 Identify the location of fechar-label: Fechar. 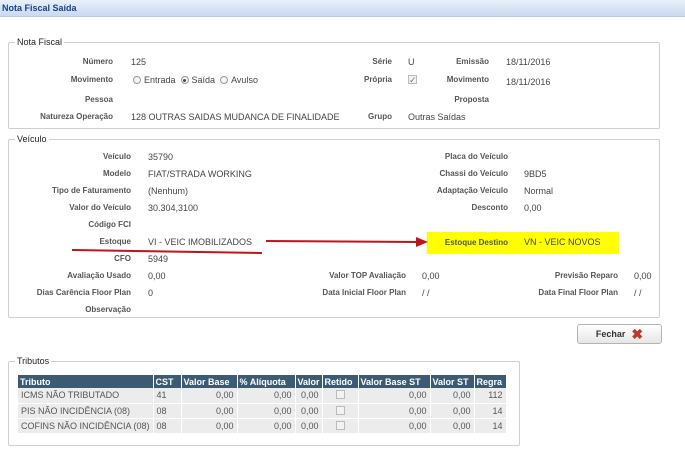
(610, 334).